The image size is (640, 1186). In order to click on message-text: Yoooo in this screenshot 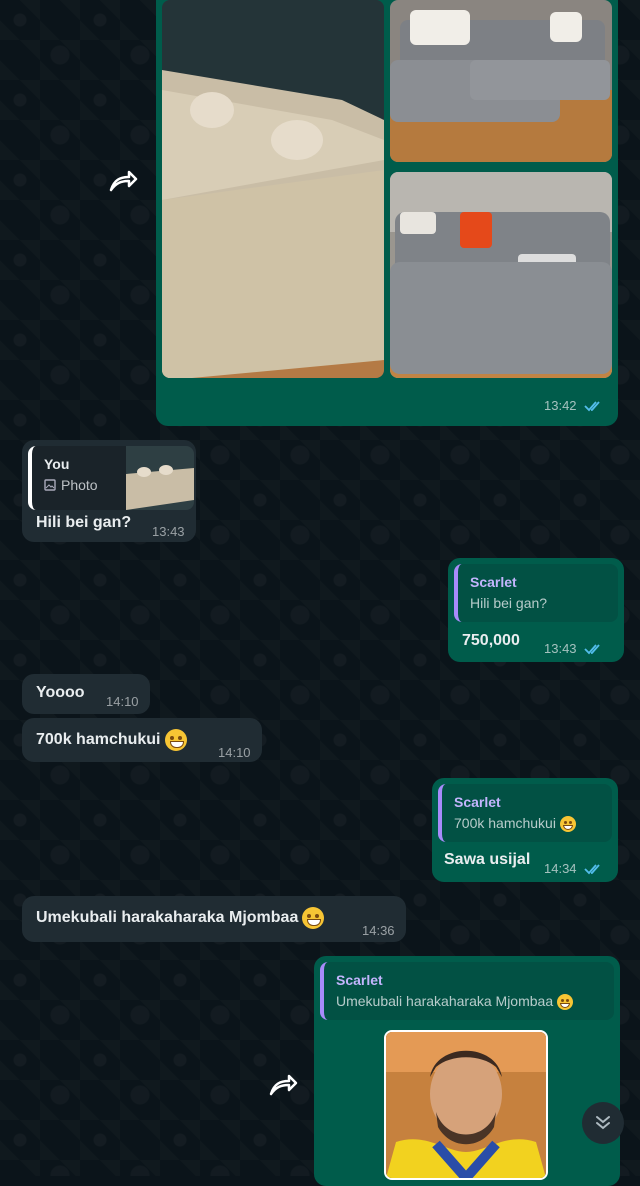, I will do `click(60, 692)`.